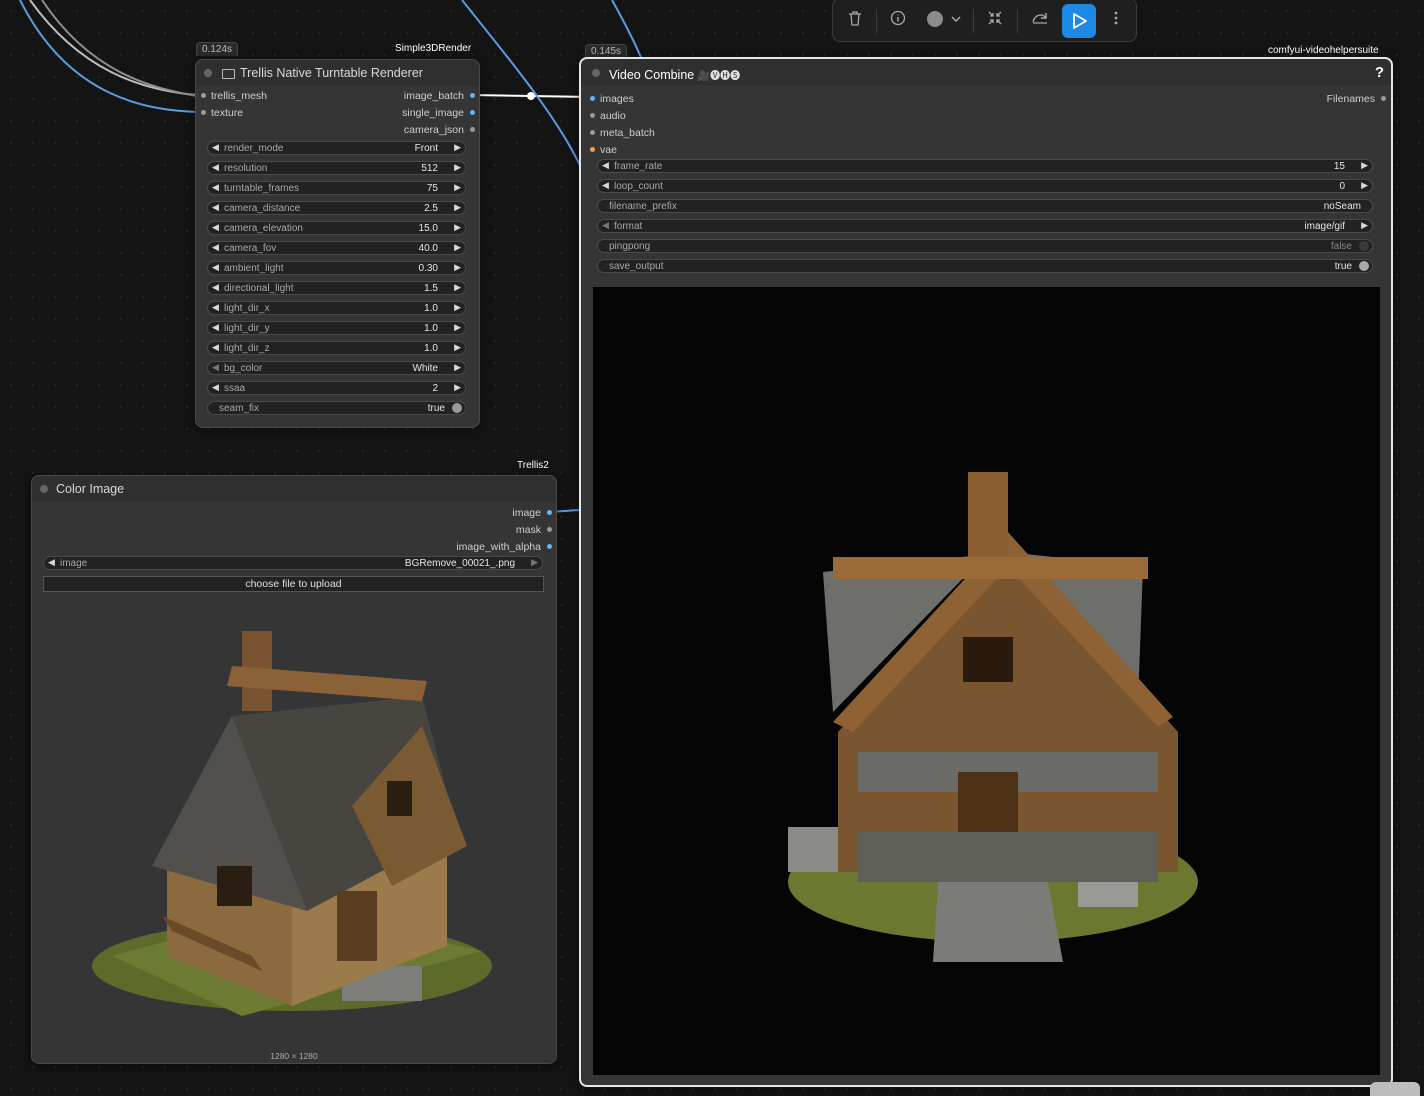  Describe the element at coordinates (227, 113) in the screenshot. I see `input-texture: texture` at that location.